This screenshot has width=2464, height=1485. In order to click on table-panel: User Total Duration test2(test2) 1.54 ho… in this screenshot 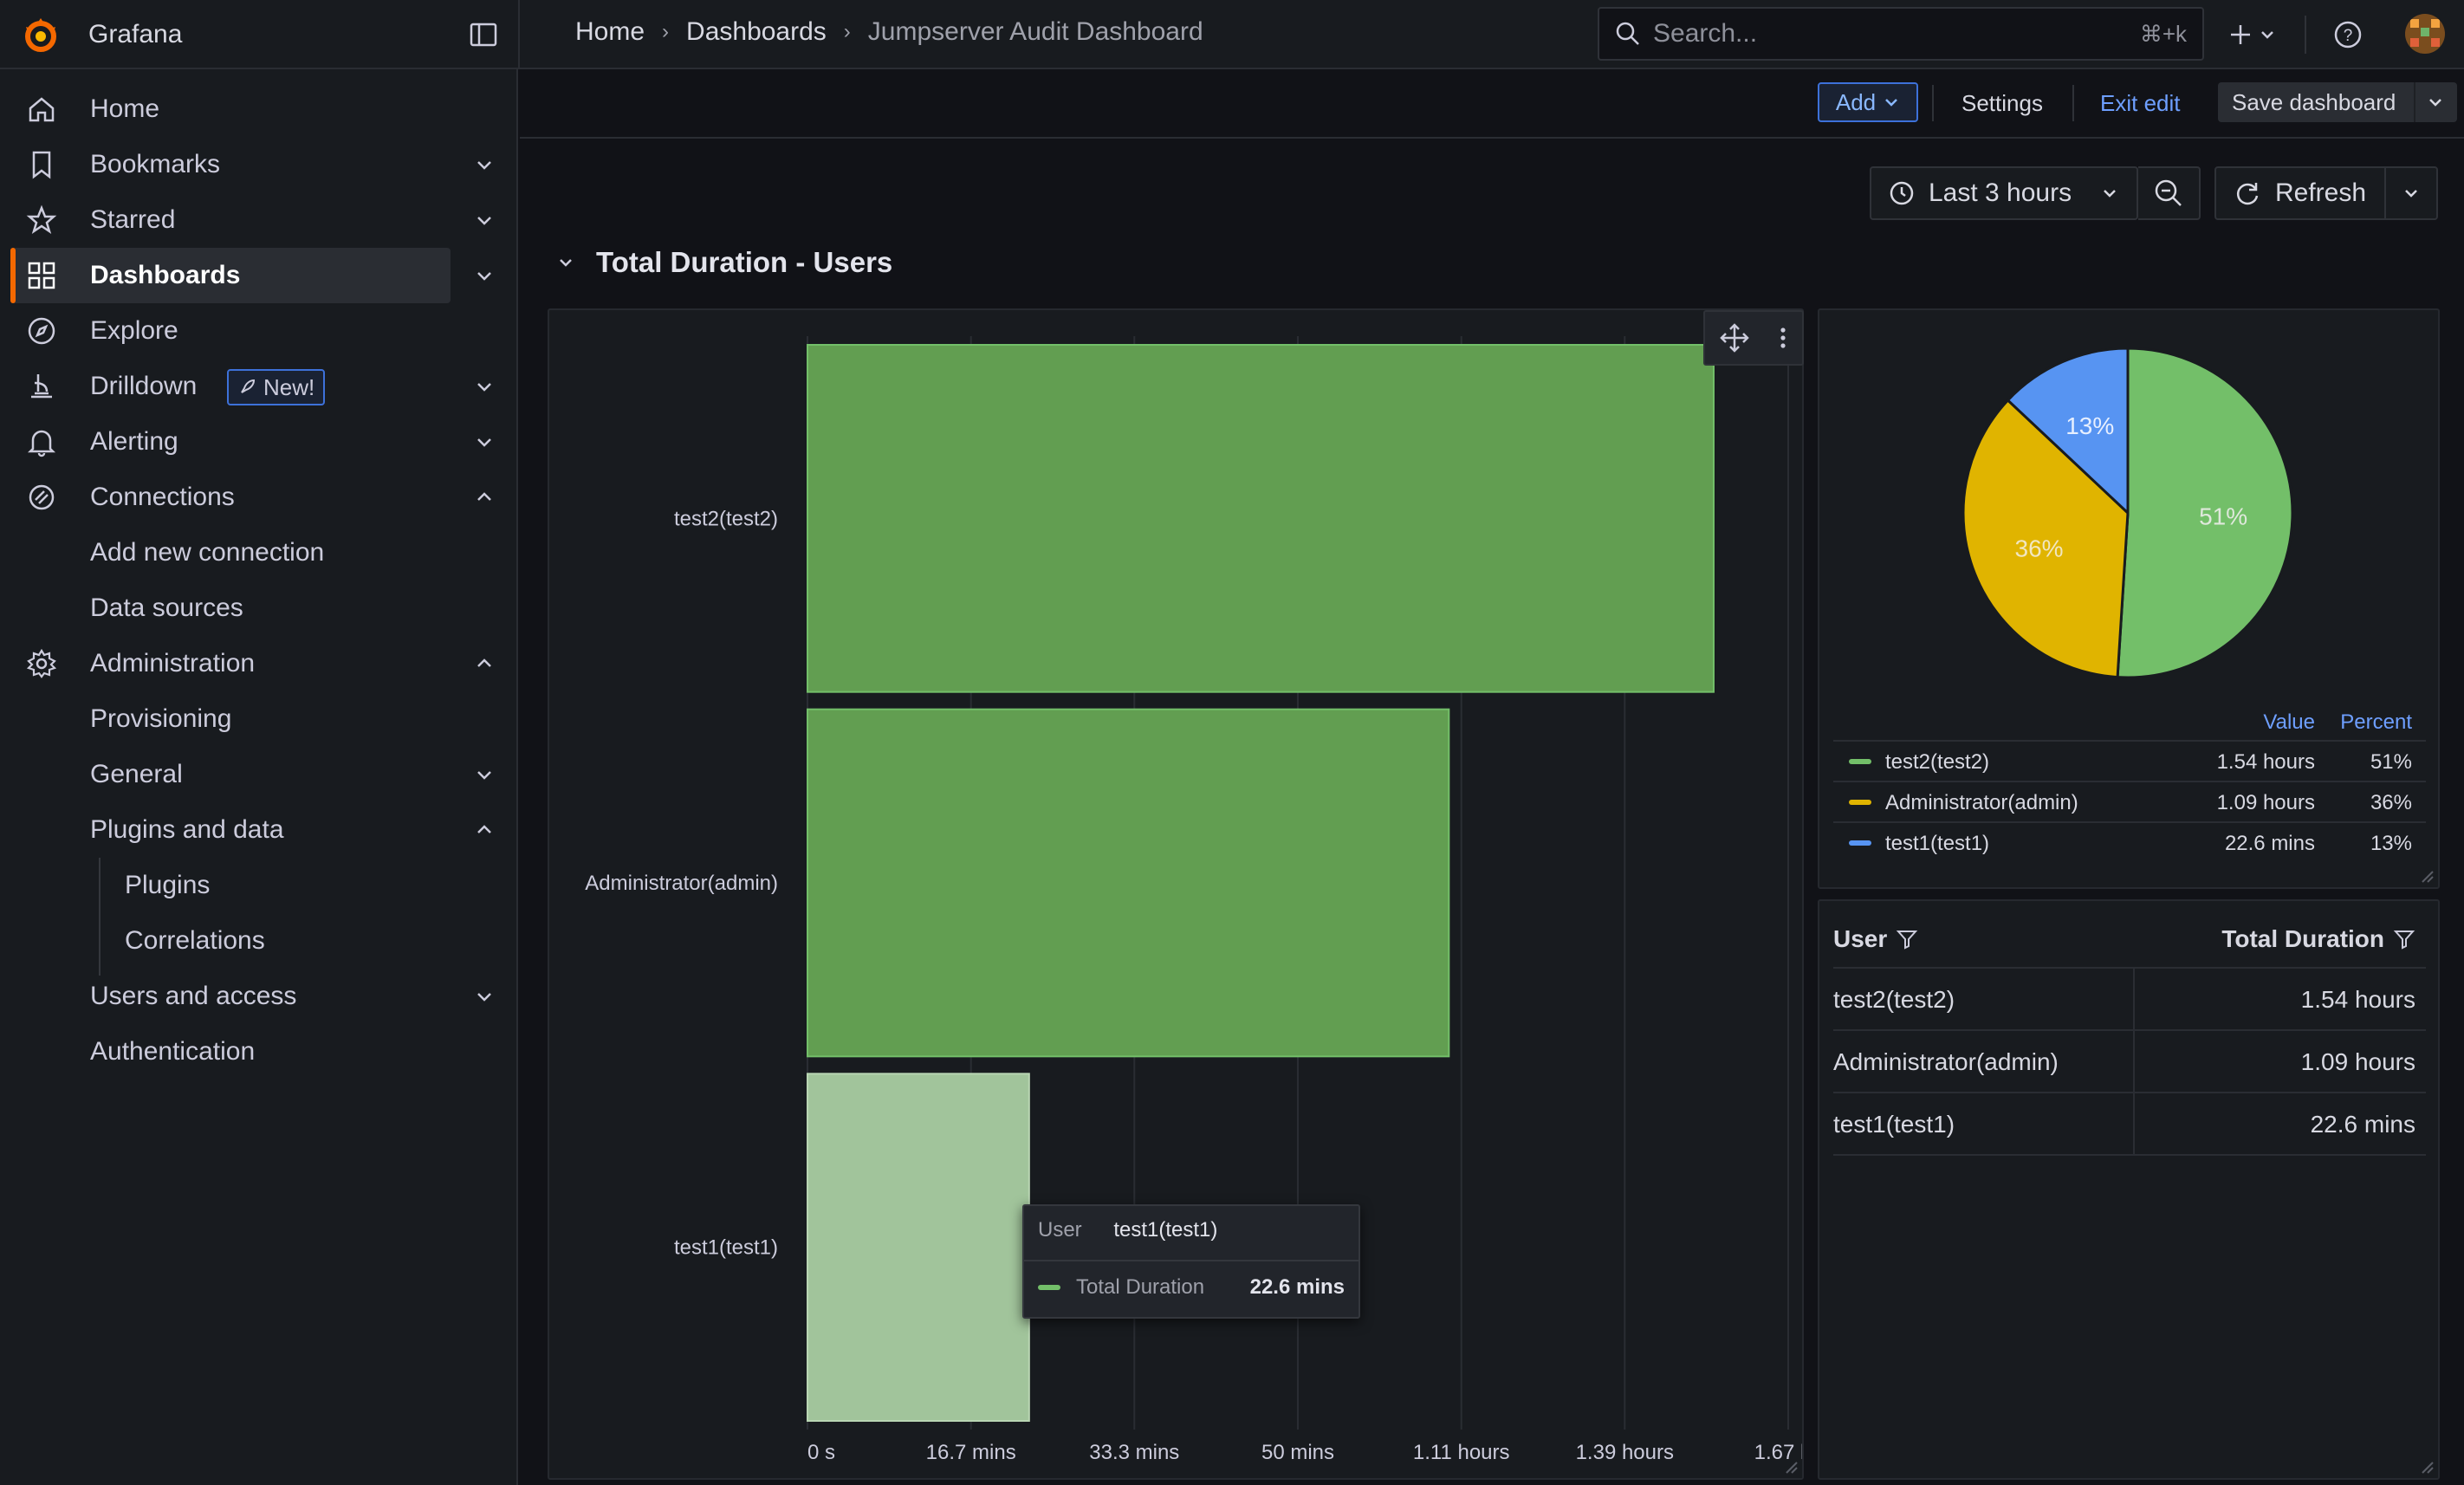, I will do `click(2129, 1189)`.